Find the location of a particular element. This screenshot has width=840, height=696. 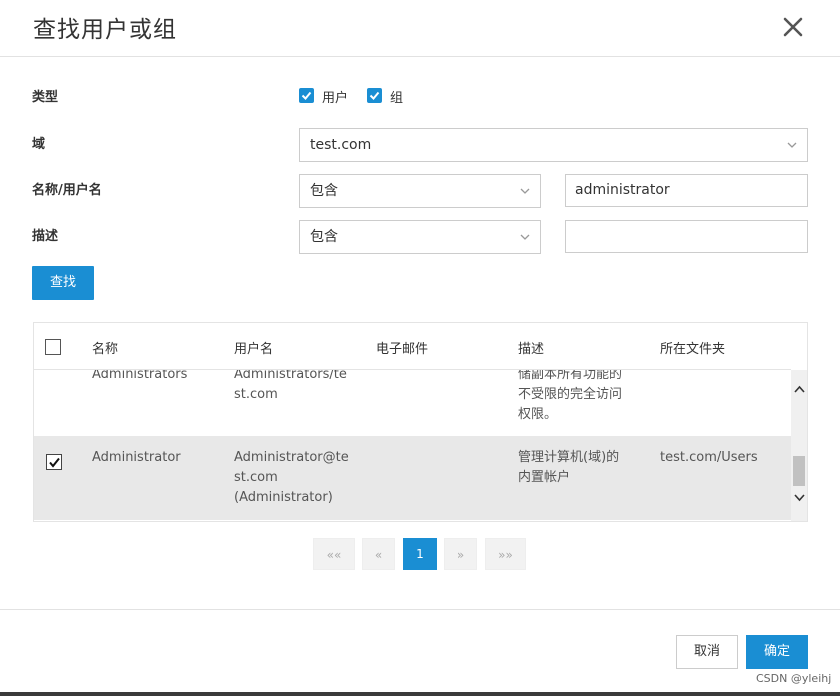

cell-name: Administrators is located at coordinates (140, 376).